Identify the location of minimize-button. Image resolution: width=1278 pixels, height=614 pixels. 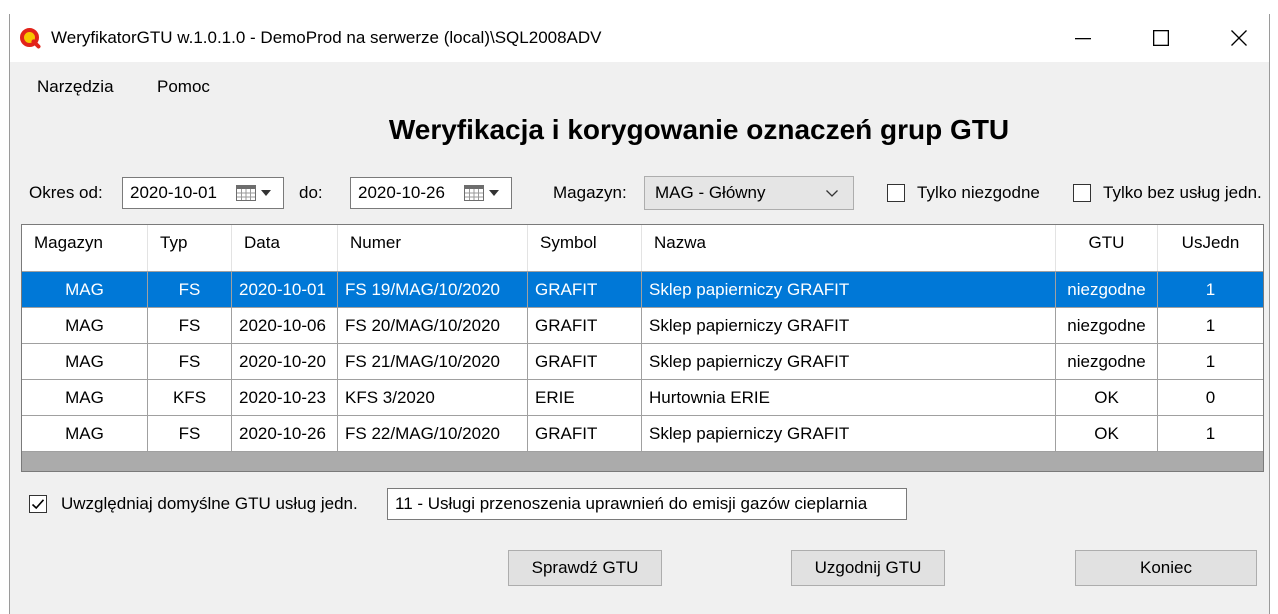
(1083, 38).